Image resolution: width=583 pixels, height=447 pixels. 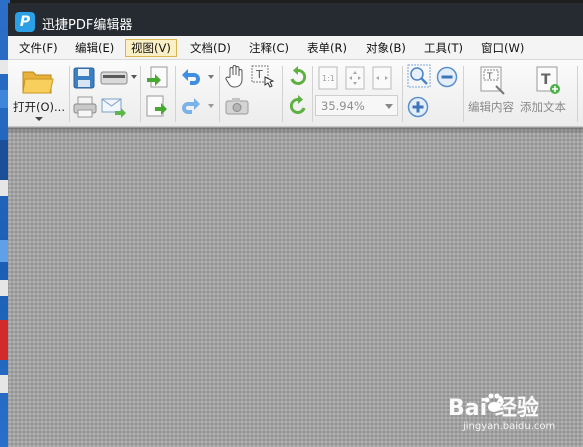 I want to click on zoom-in-icon, so click(x=418, y=107).